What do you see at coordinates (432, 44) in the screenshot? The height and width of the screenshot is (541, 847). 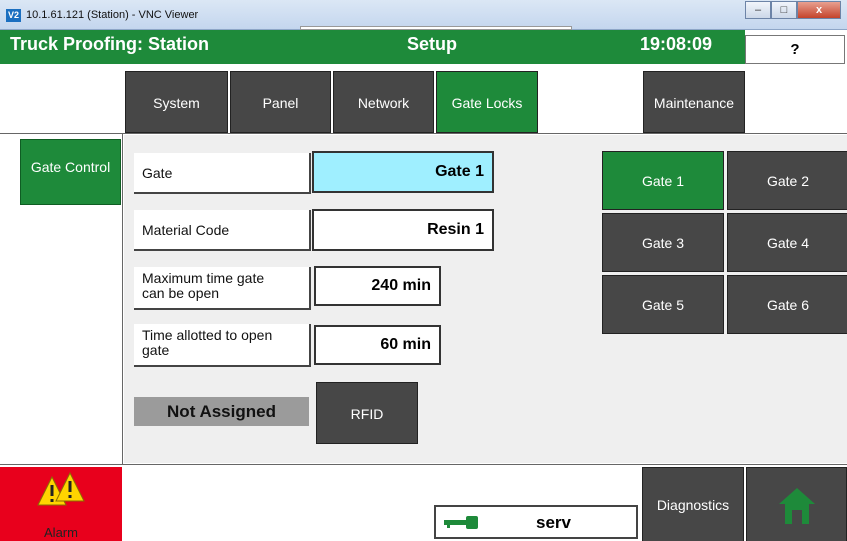 I see `screen-title: Setup` at bounding box center [432, 44].